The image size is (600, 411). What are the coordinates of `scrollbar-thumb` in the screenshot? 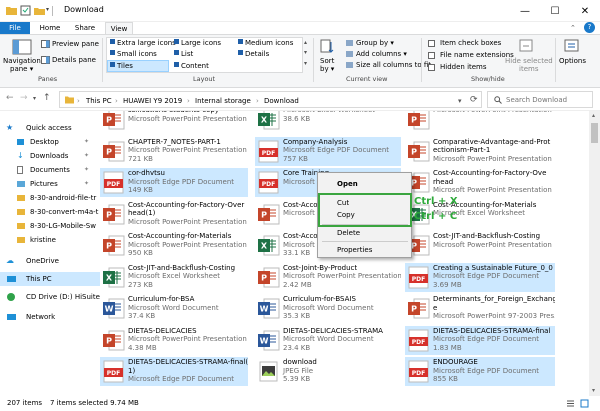 It's located at (594, 133).